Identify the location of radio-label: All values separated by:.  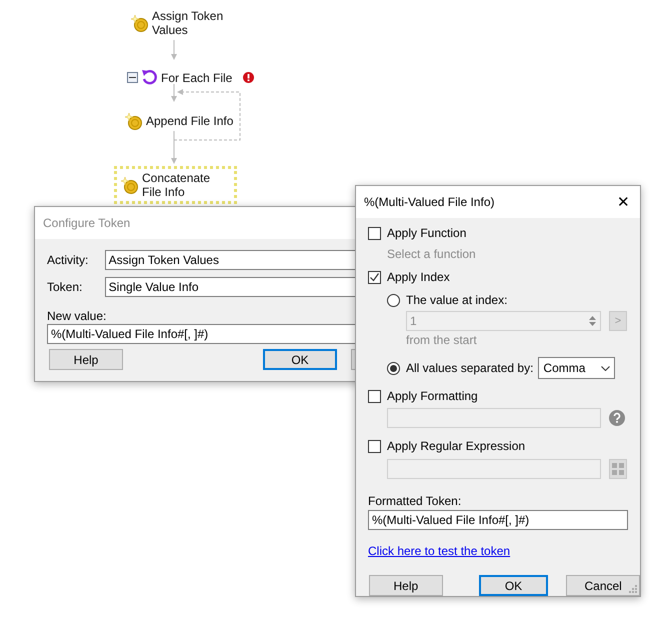
(470, 368).